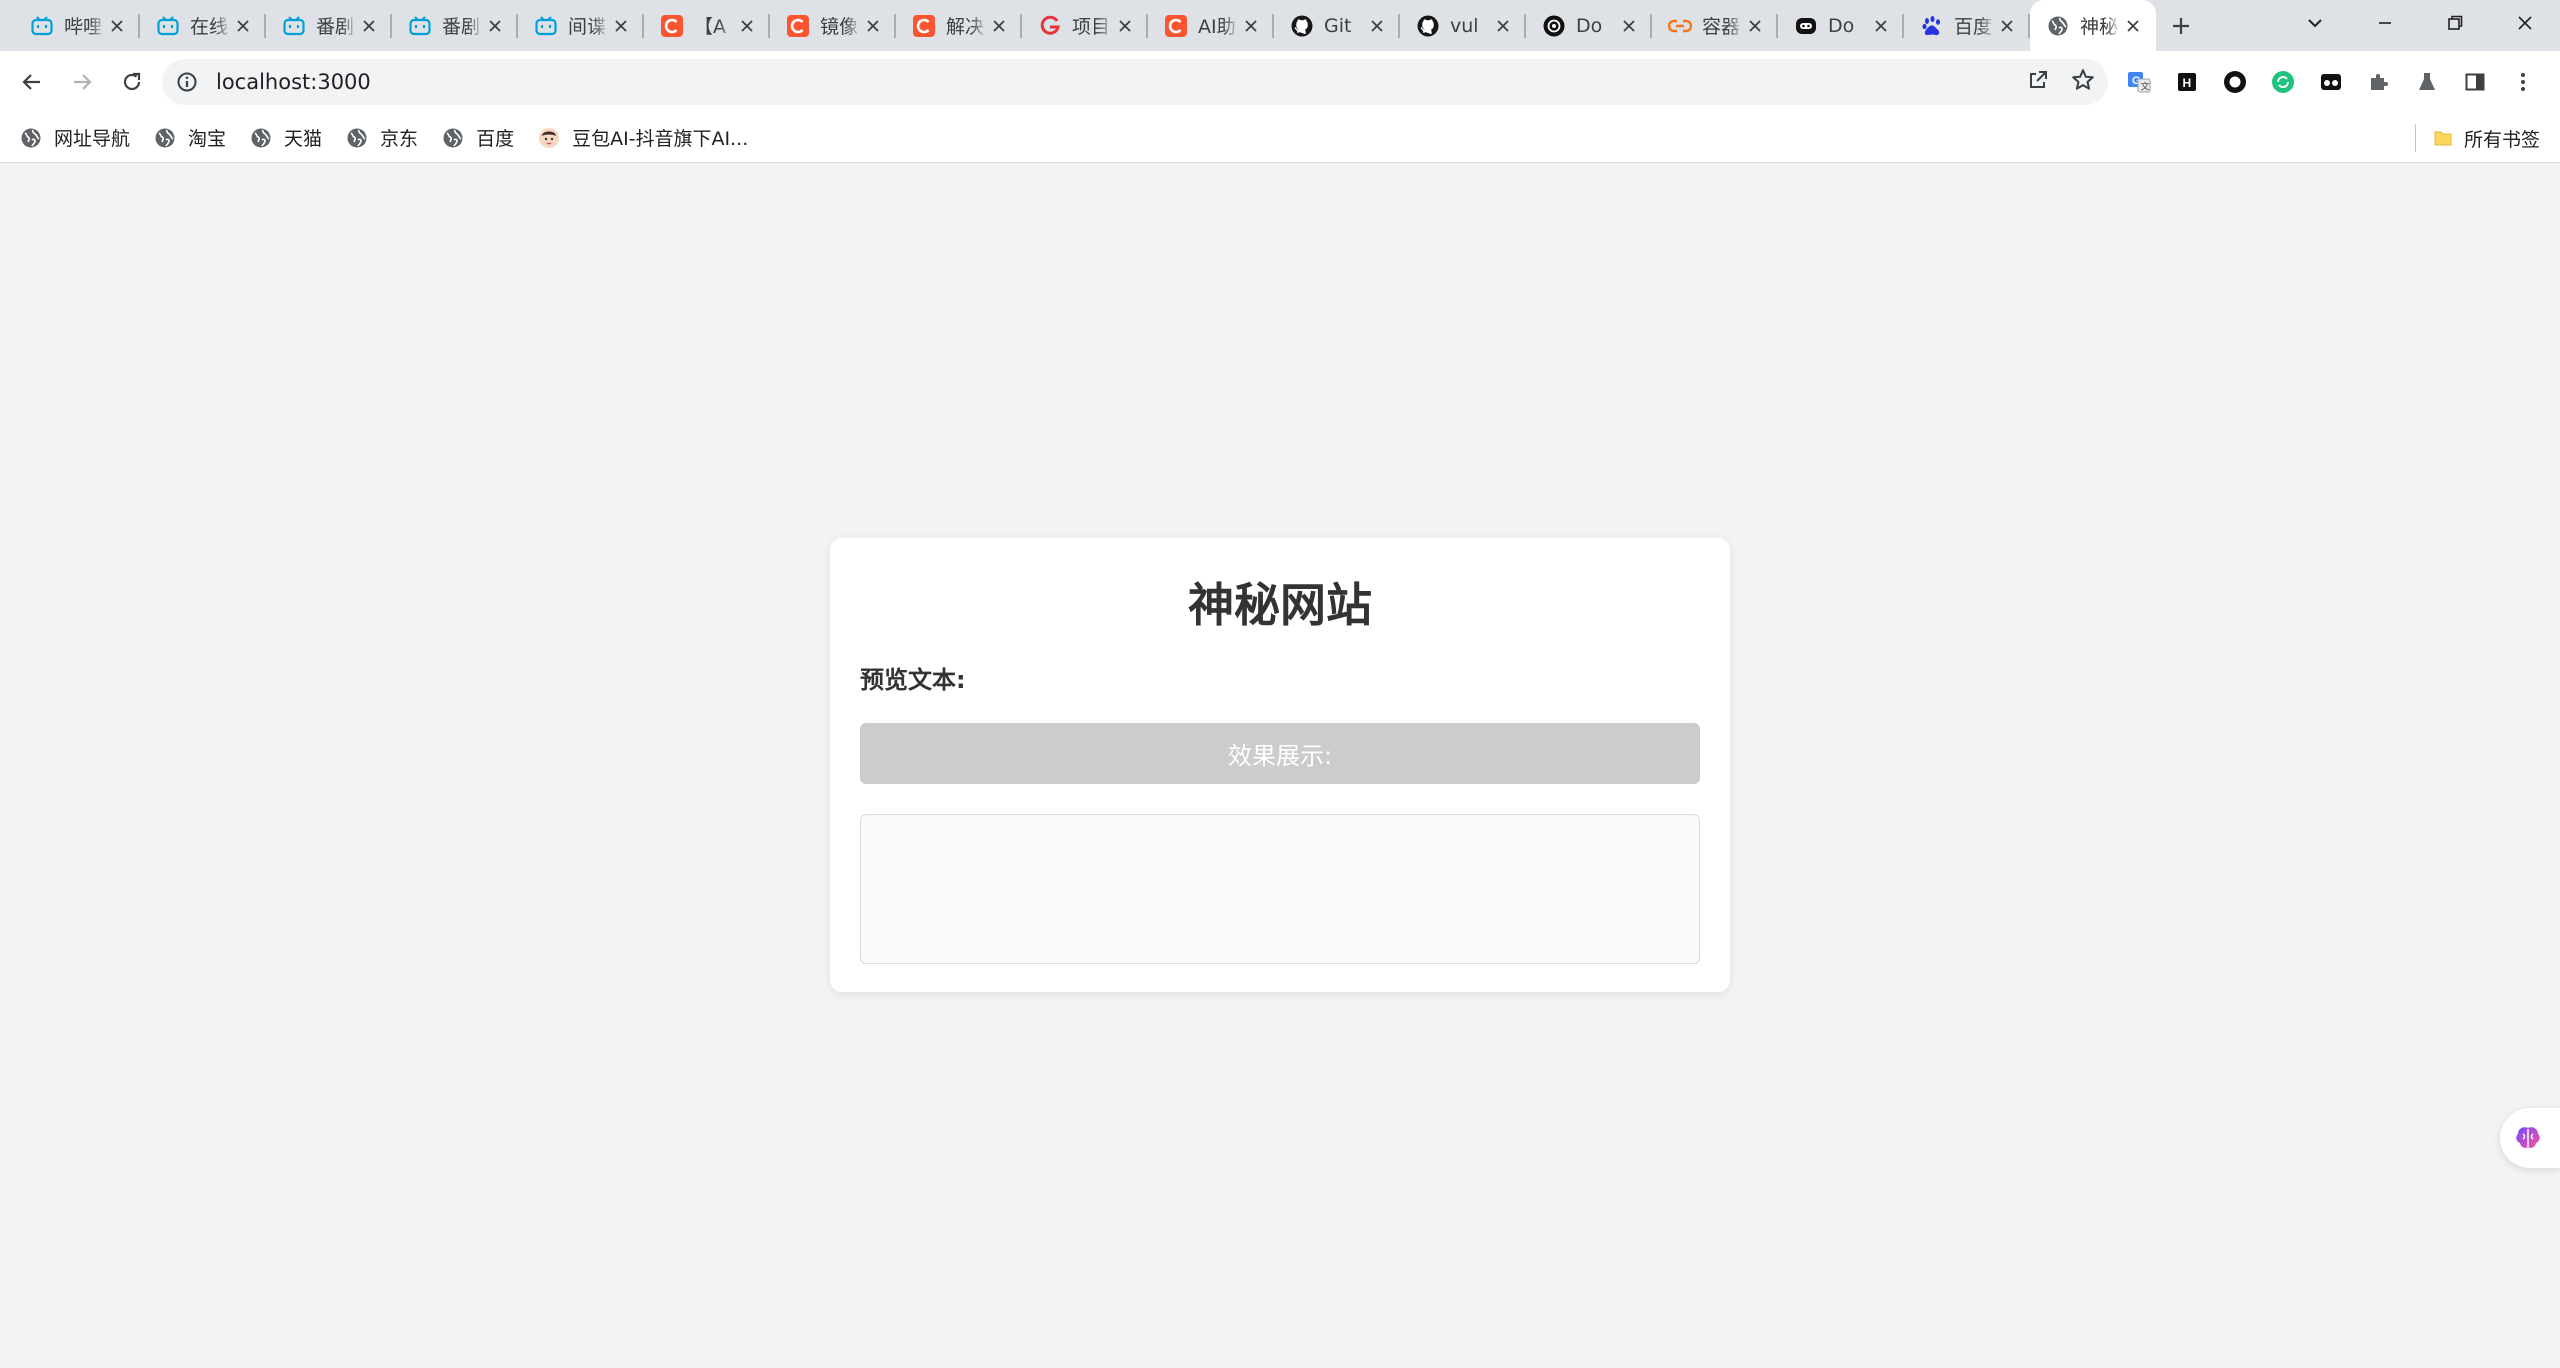 The width and height of the screenshot is (2560, 1368). Describe the element at coordinates (2523, 82) in the screenshot. I see `menu-kebab-icon` at that location.